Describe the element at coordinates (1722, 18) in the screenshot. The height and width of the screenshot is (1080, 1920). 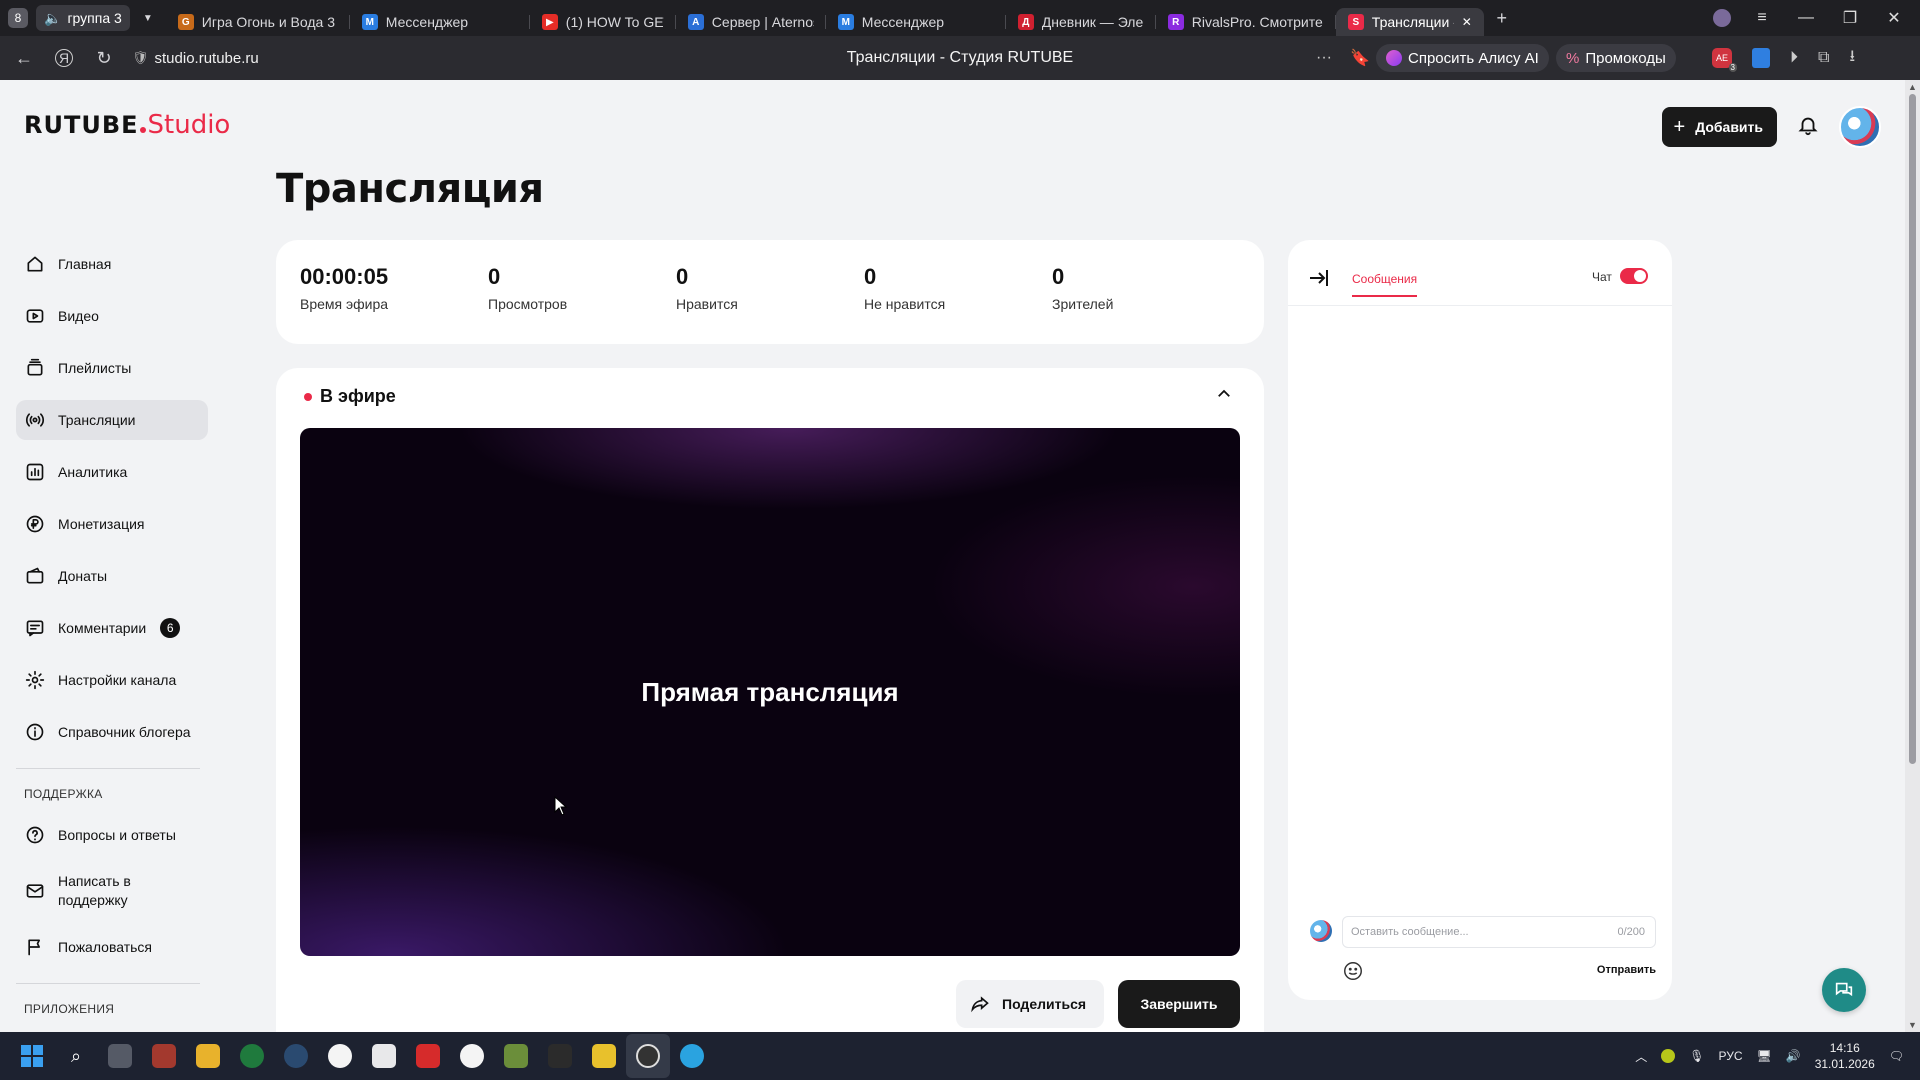
I see `profile-icon` at that location.